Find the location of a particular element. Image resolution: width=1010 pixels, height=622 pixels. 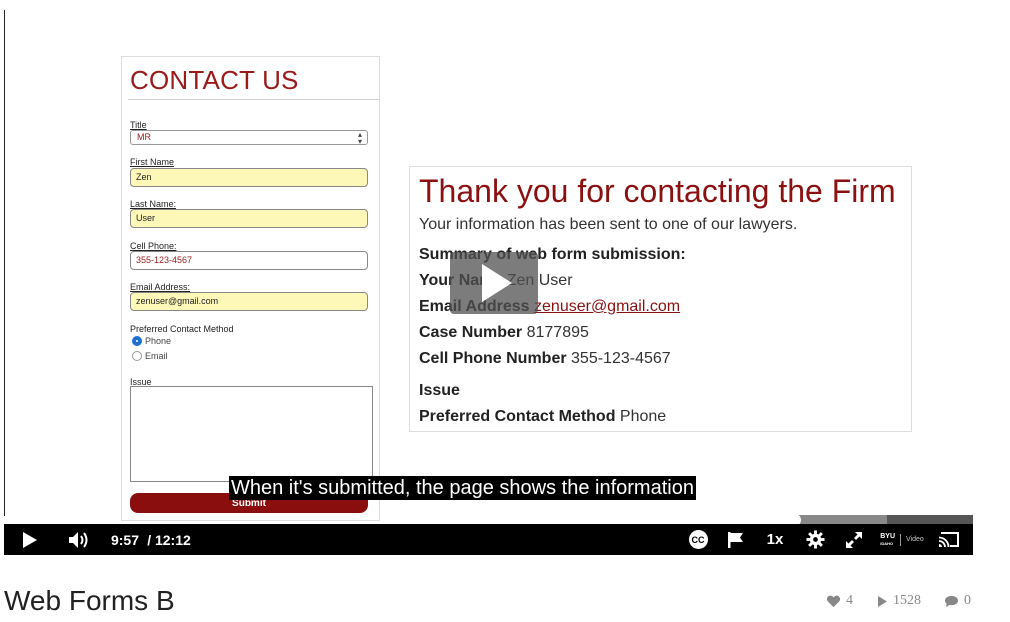

email-label: Email Address: is located at coordinates (160, 287).